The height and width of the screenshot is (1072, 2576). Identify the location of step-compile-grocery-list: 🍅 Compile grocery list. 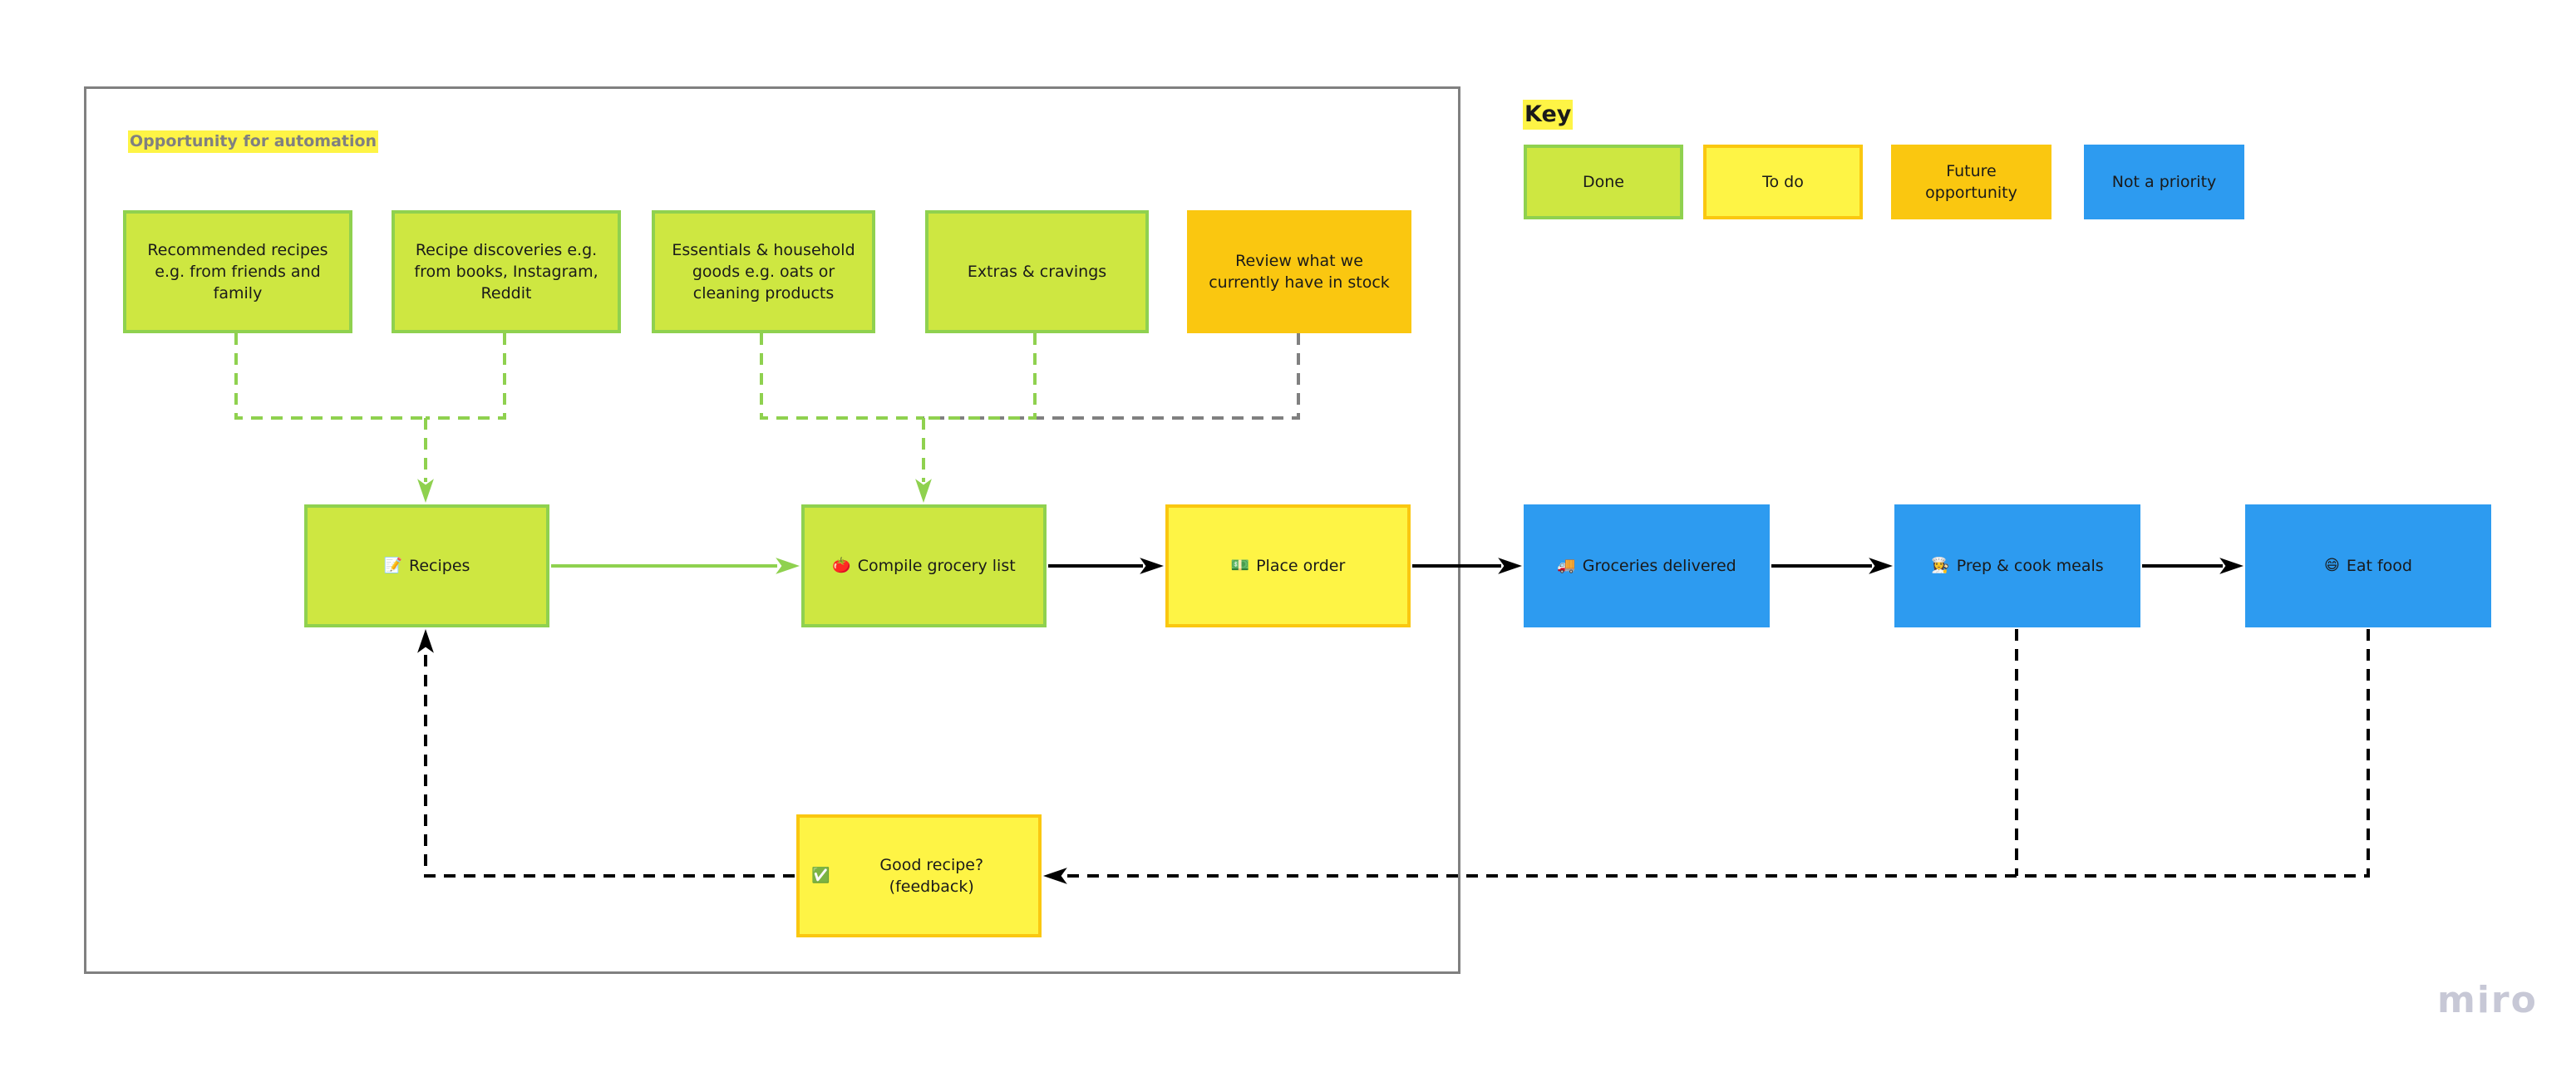
(924, 565).